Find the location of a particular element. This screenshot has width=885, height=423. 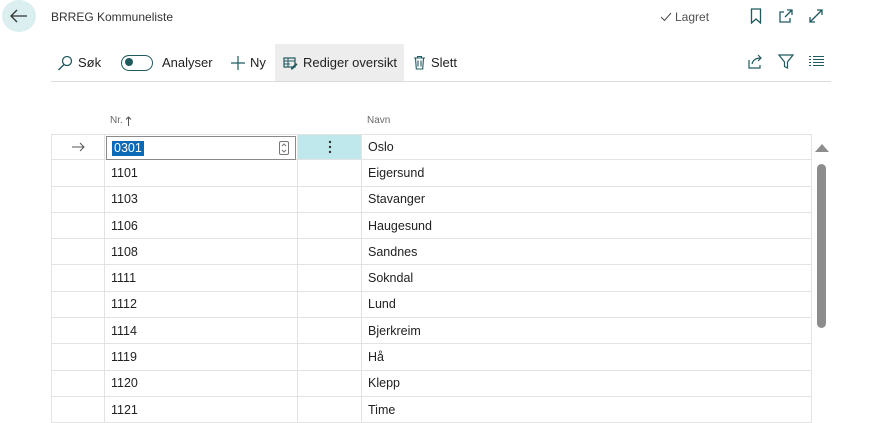

analyze-toggle: Analyser is located at coordinates (167, 62).